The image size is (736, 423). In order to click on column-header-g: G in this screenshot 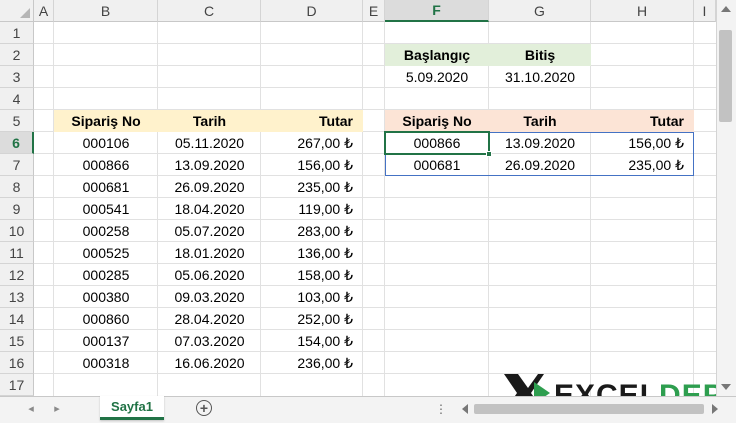, I will do `click(540, 11)`.